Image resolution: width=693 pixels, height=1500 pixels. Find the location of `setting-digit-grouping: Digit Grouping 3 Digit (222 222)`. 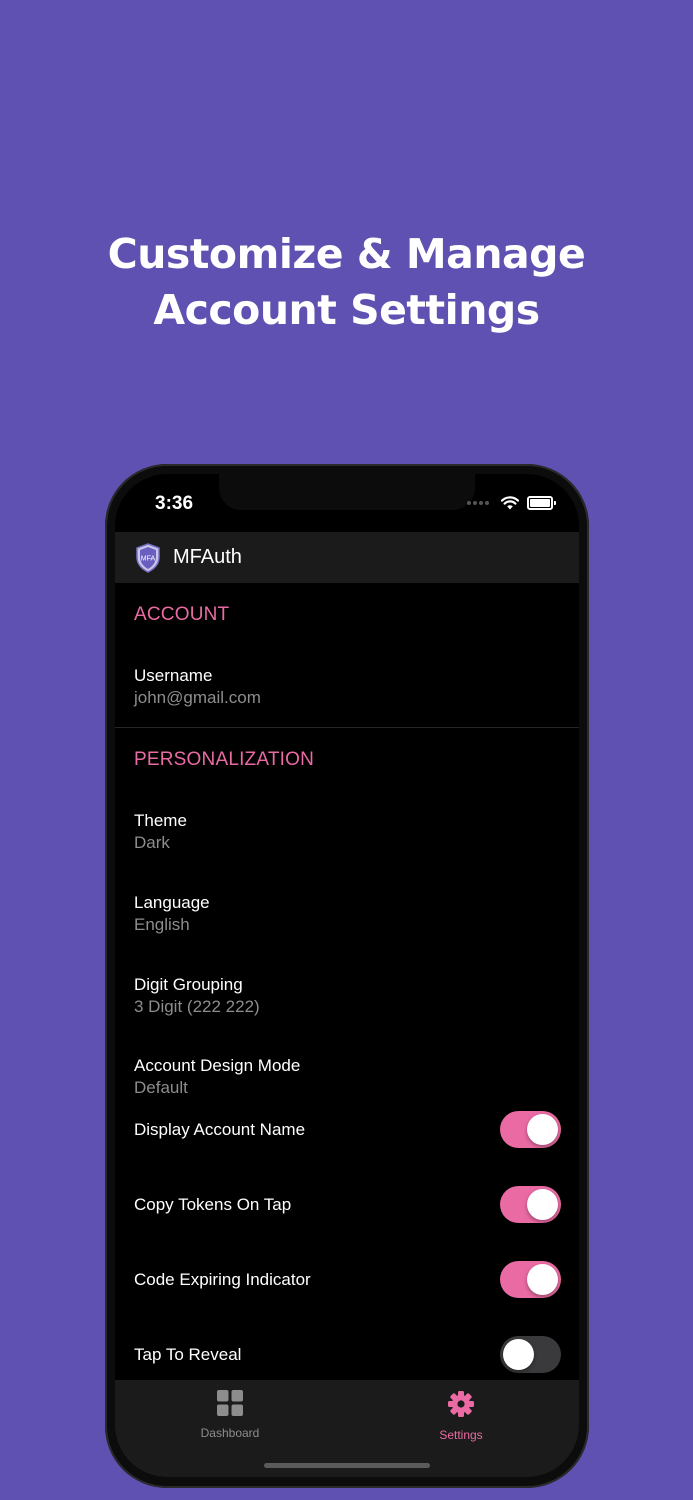

setting-digit-grouping: Digit Grouping 3 Digit (222 222) is located at coordinates (347, 996).